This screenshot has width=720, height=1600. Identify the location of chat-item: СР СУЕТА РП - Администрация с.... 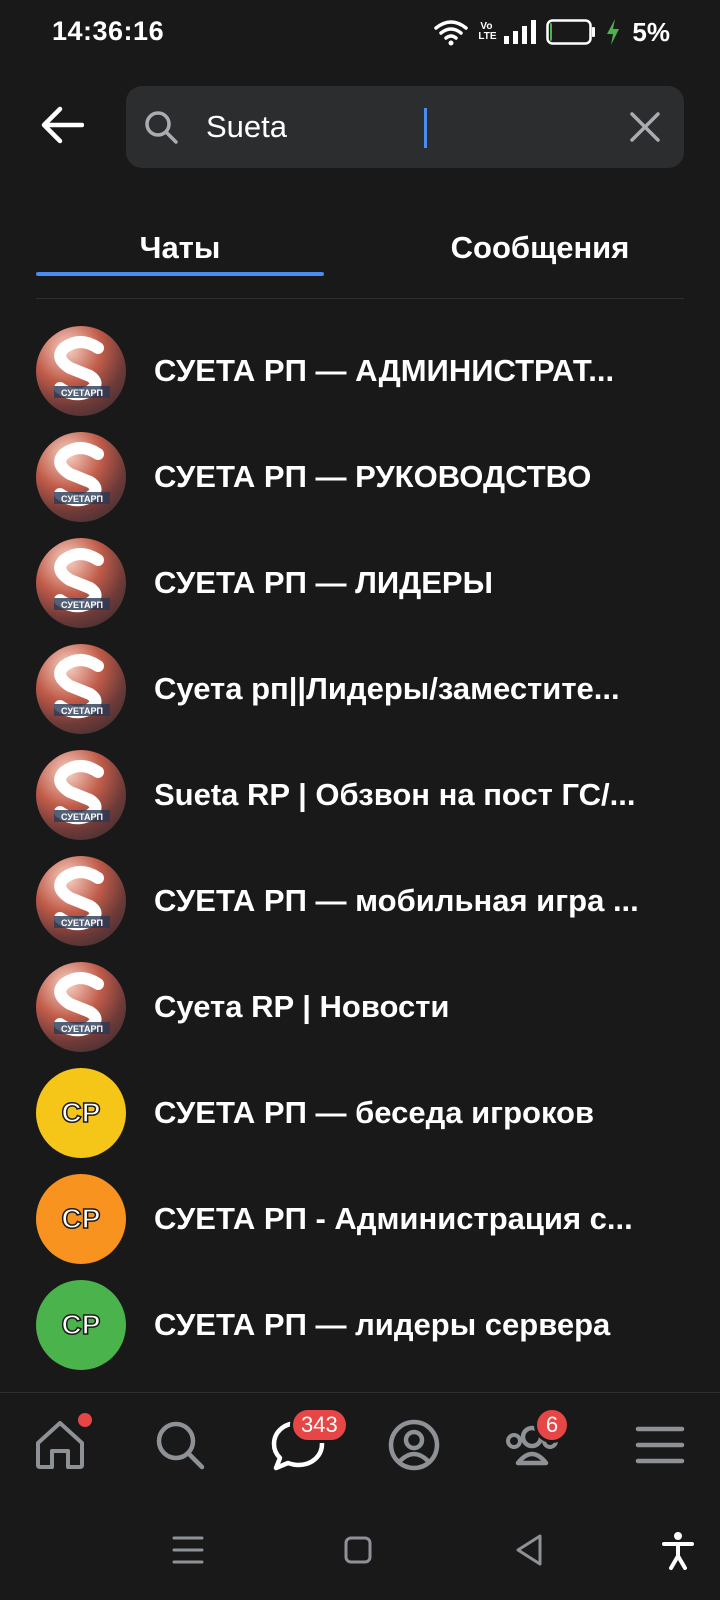
(360, 1220).